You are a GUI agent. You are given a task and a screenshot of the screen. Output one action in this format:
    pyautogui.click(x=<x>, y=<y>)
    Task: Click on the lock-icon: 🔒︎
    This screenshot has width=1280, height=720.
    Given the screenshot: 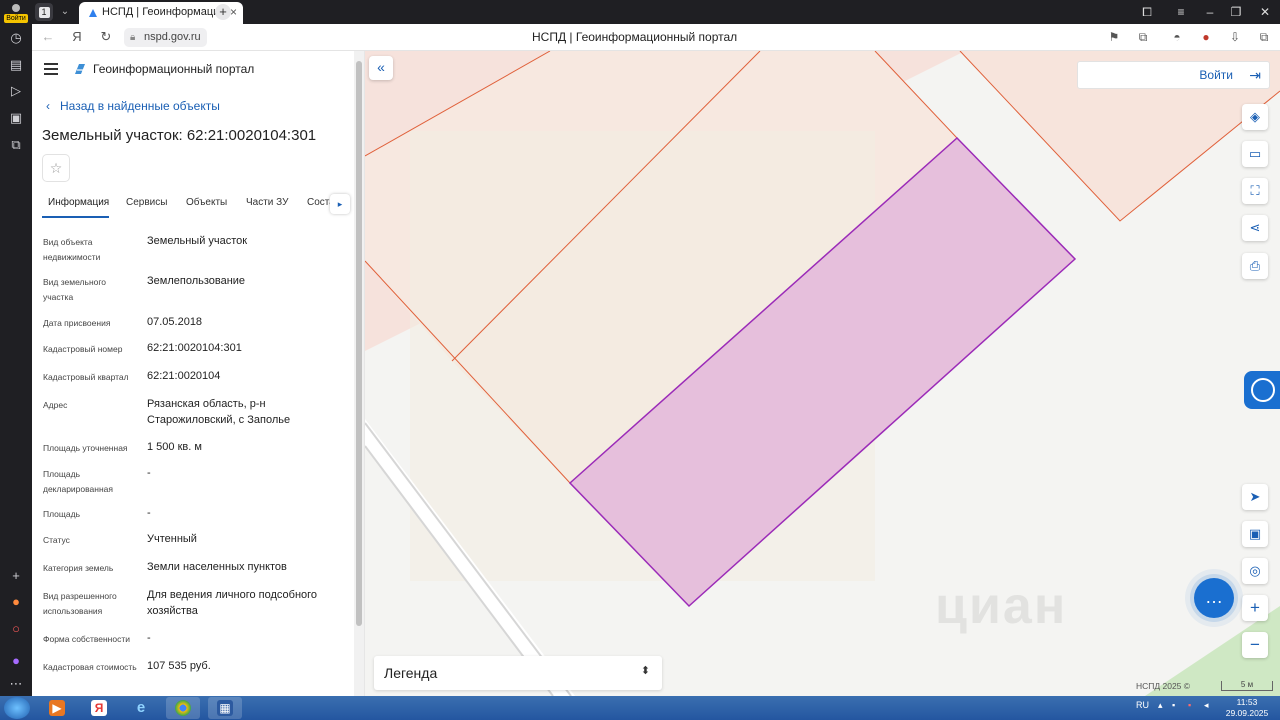 What is the action you would take?
    pyautogui.click(x=133, y=37)
    